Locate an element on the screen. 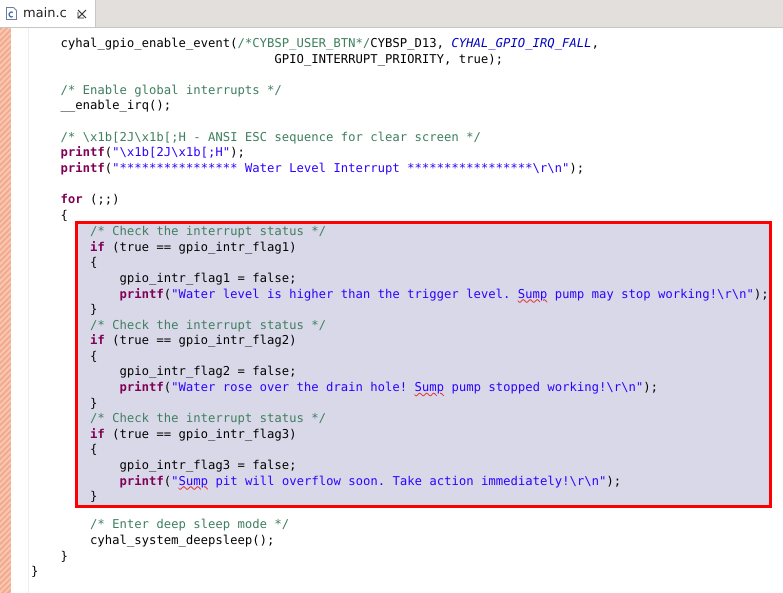  c-file-icon is located at coordinates (11, 13).